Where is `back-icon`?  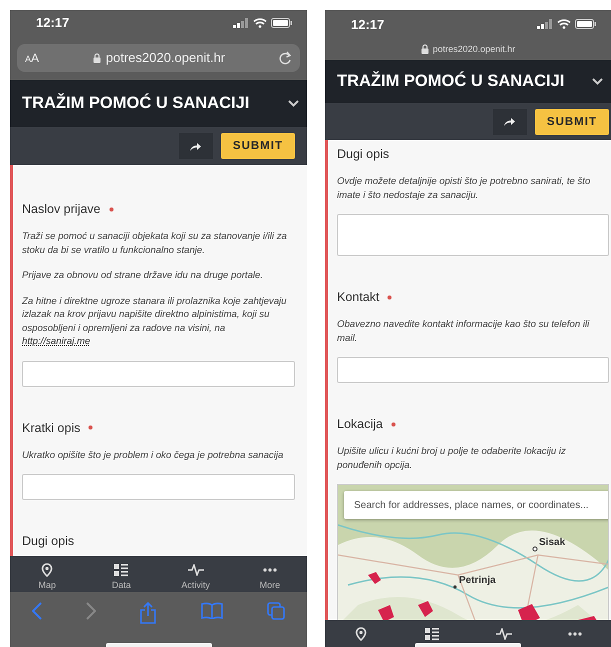
back-icon is located at coordinates (37, 611).